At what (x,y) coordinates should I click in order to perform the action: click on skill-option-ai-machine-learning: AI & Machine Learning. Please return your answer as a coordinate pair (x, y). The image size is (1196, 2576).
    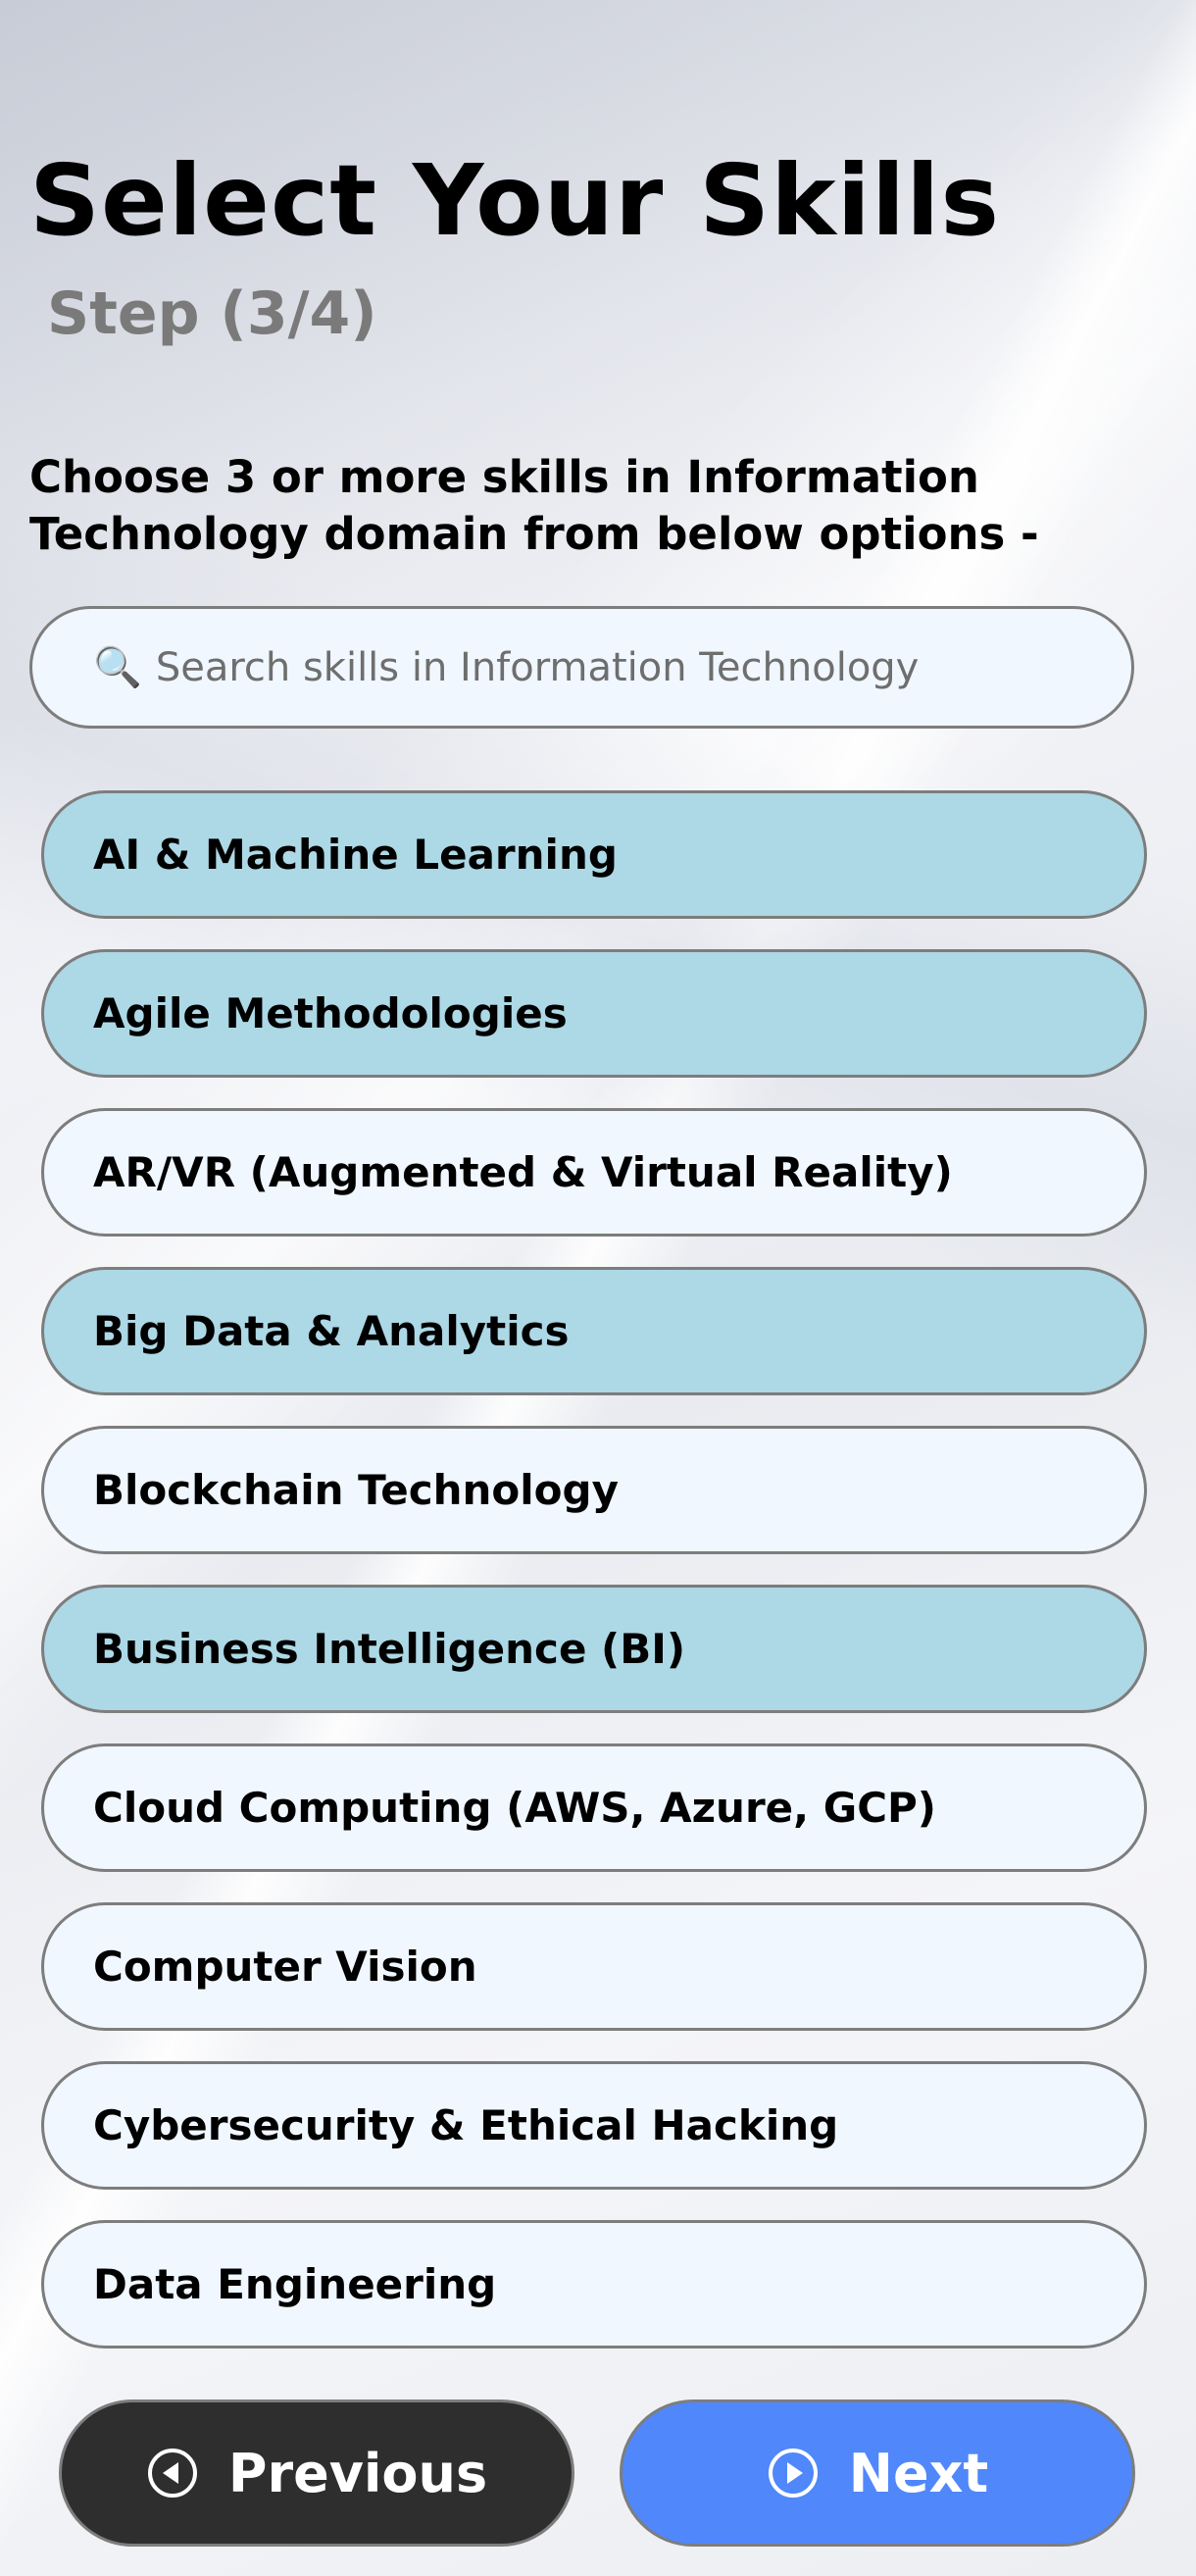
    Looking at the image, I should click on (594, 855).